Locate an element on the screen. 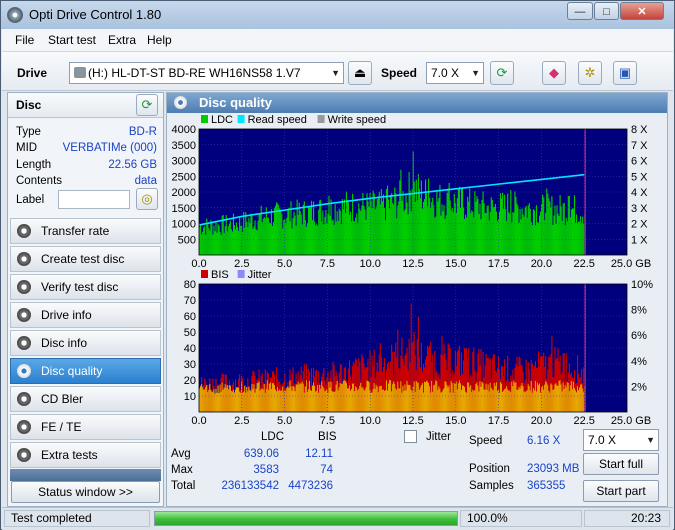 The image size is (675, 530). nav-transfer-rate: Transfer rate is located at coordinates (85, 231).